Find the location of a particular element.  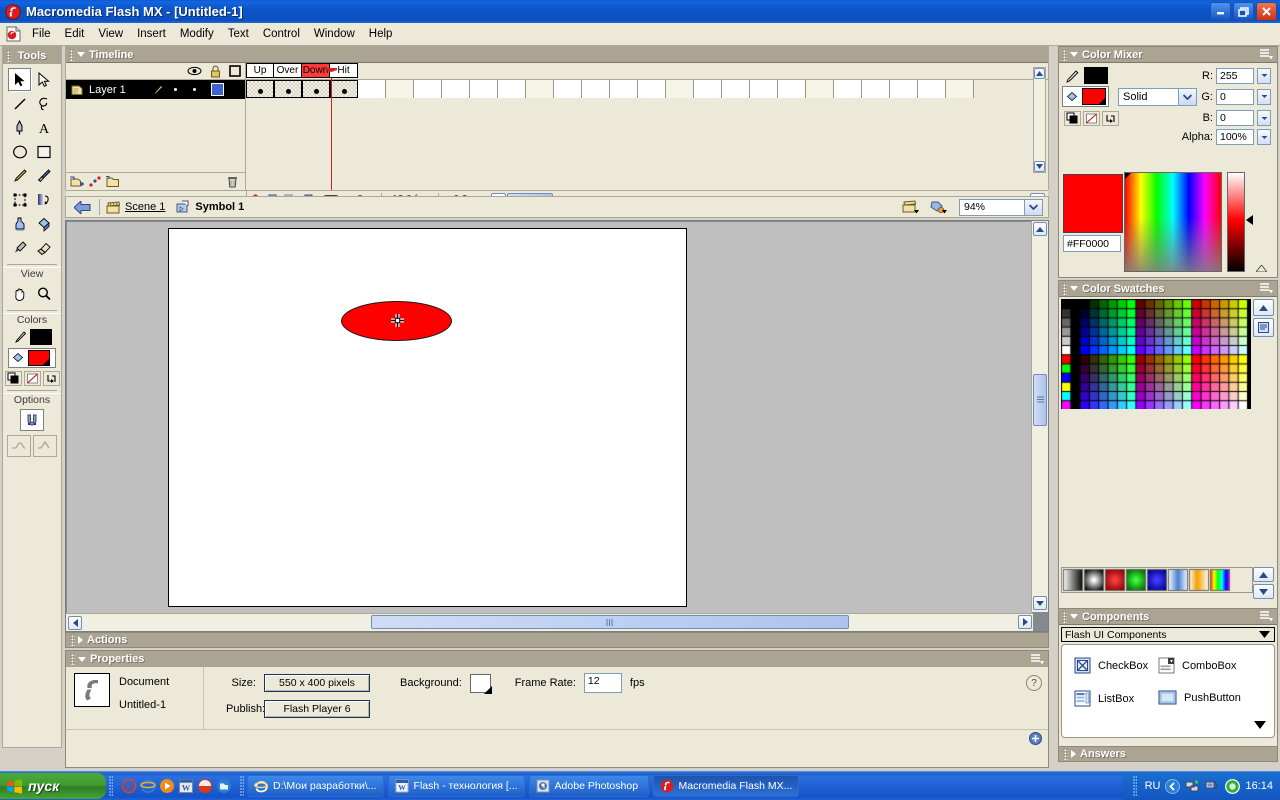

component-checkbox: CheckBox is located at coordinates (1111, 665).